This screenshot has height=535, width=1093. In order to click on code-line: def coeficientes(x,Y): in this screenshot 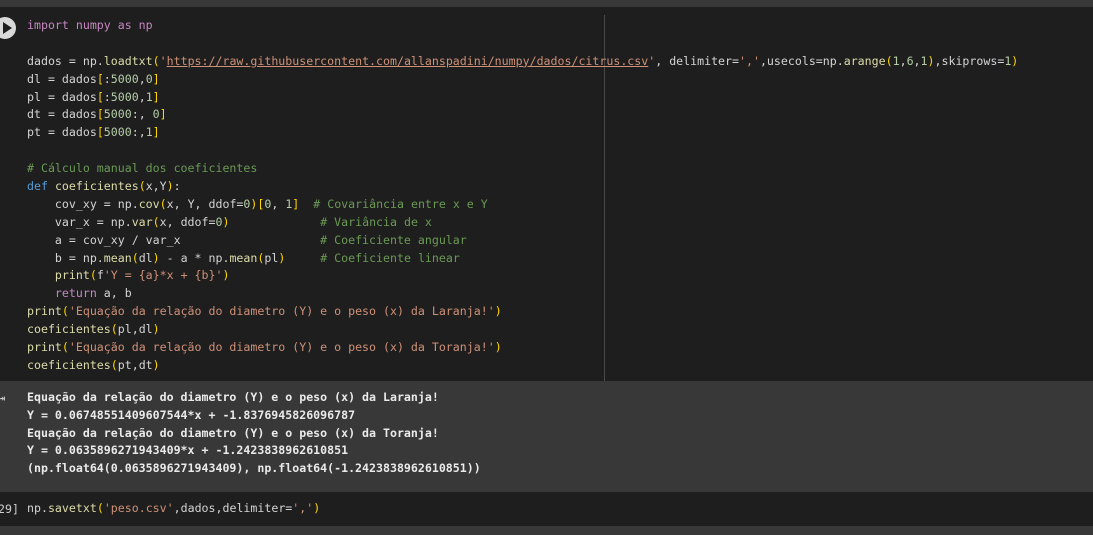, I will do `click(104, 186)`.